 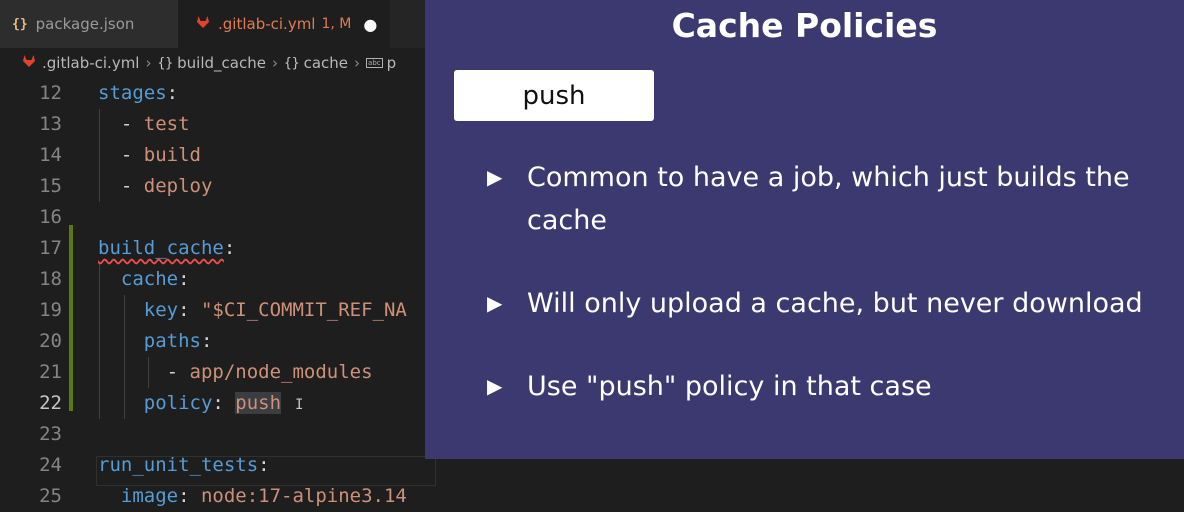 I want to click on code-token: "$CI_COMMIT_REF_NA, so click(x=303, y=310).